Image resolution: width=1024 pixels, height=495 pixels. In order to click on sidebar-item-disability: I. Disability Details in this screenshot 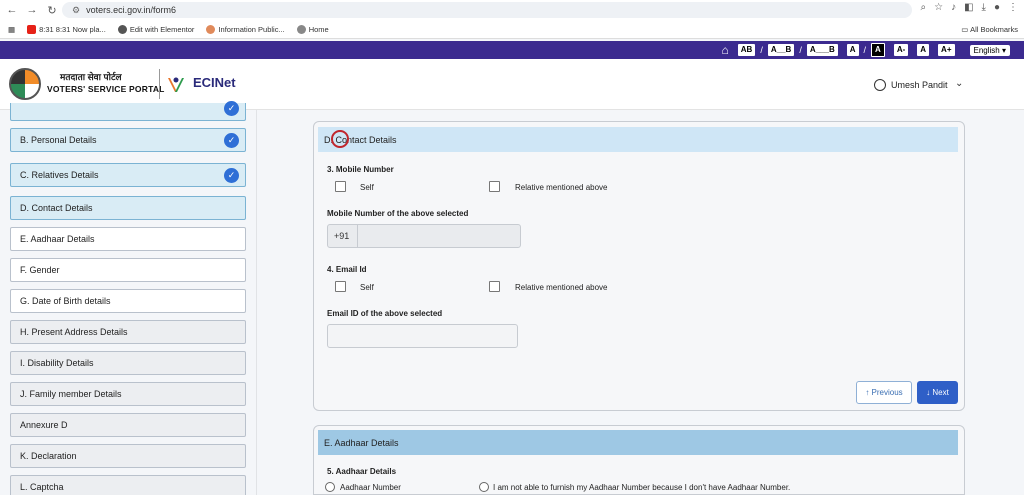, I will do `click(128, 363)`.